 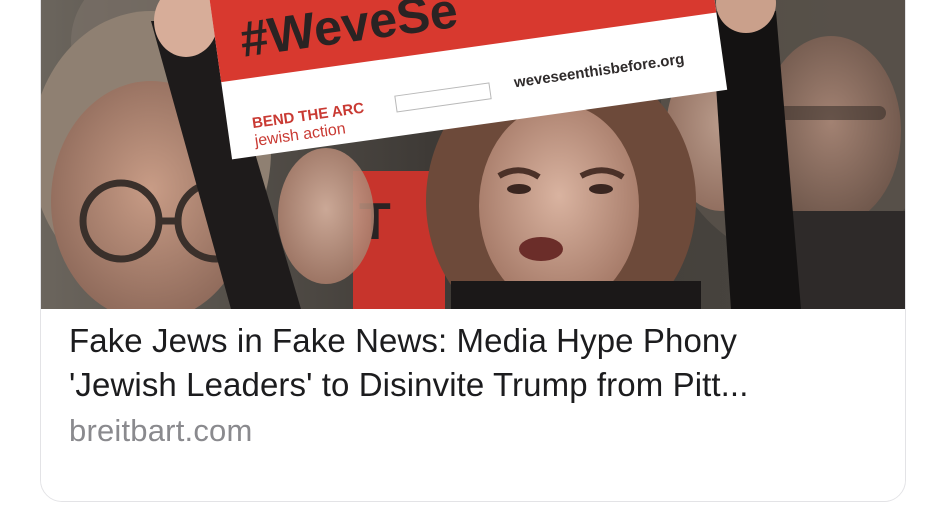 I want to click on main-woman-eye-left, so click(x=519, y=189).